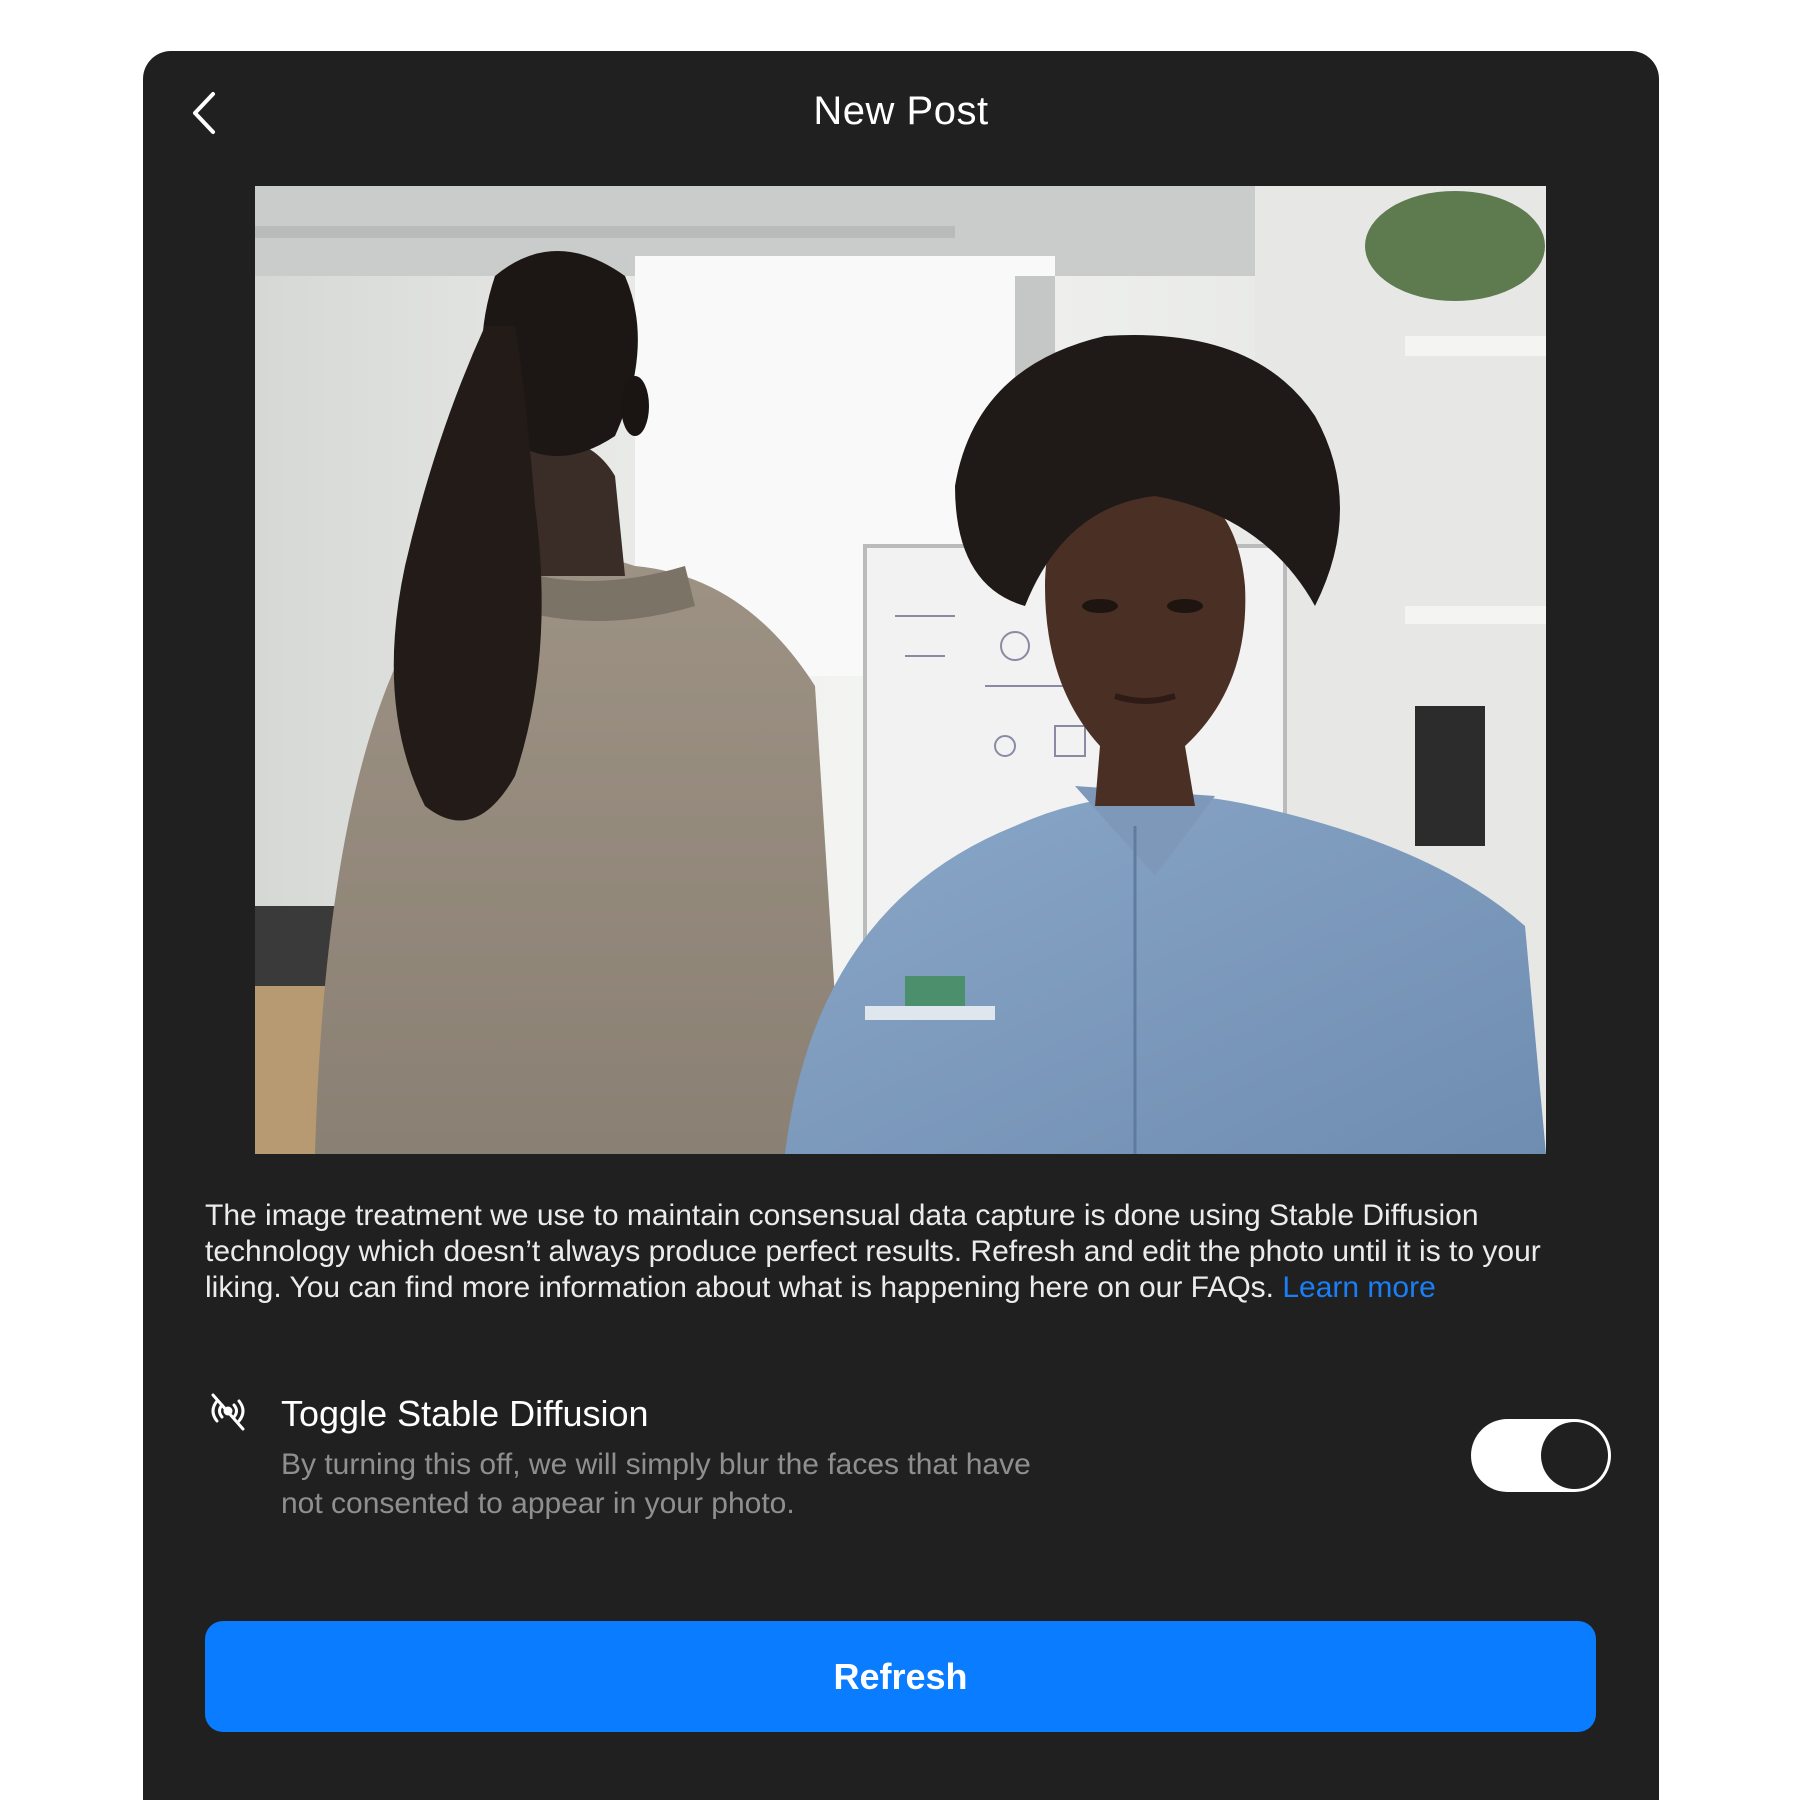  I want to click on header: New Post, so click(901, 115).